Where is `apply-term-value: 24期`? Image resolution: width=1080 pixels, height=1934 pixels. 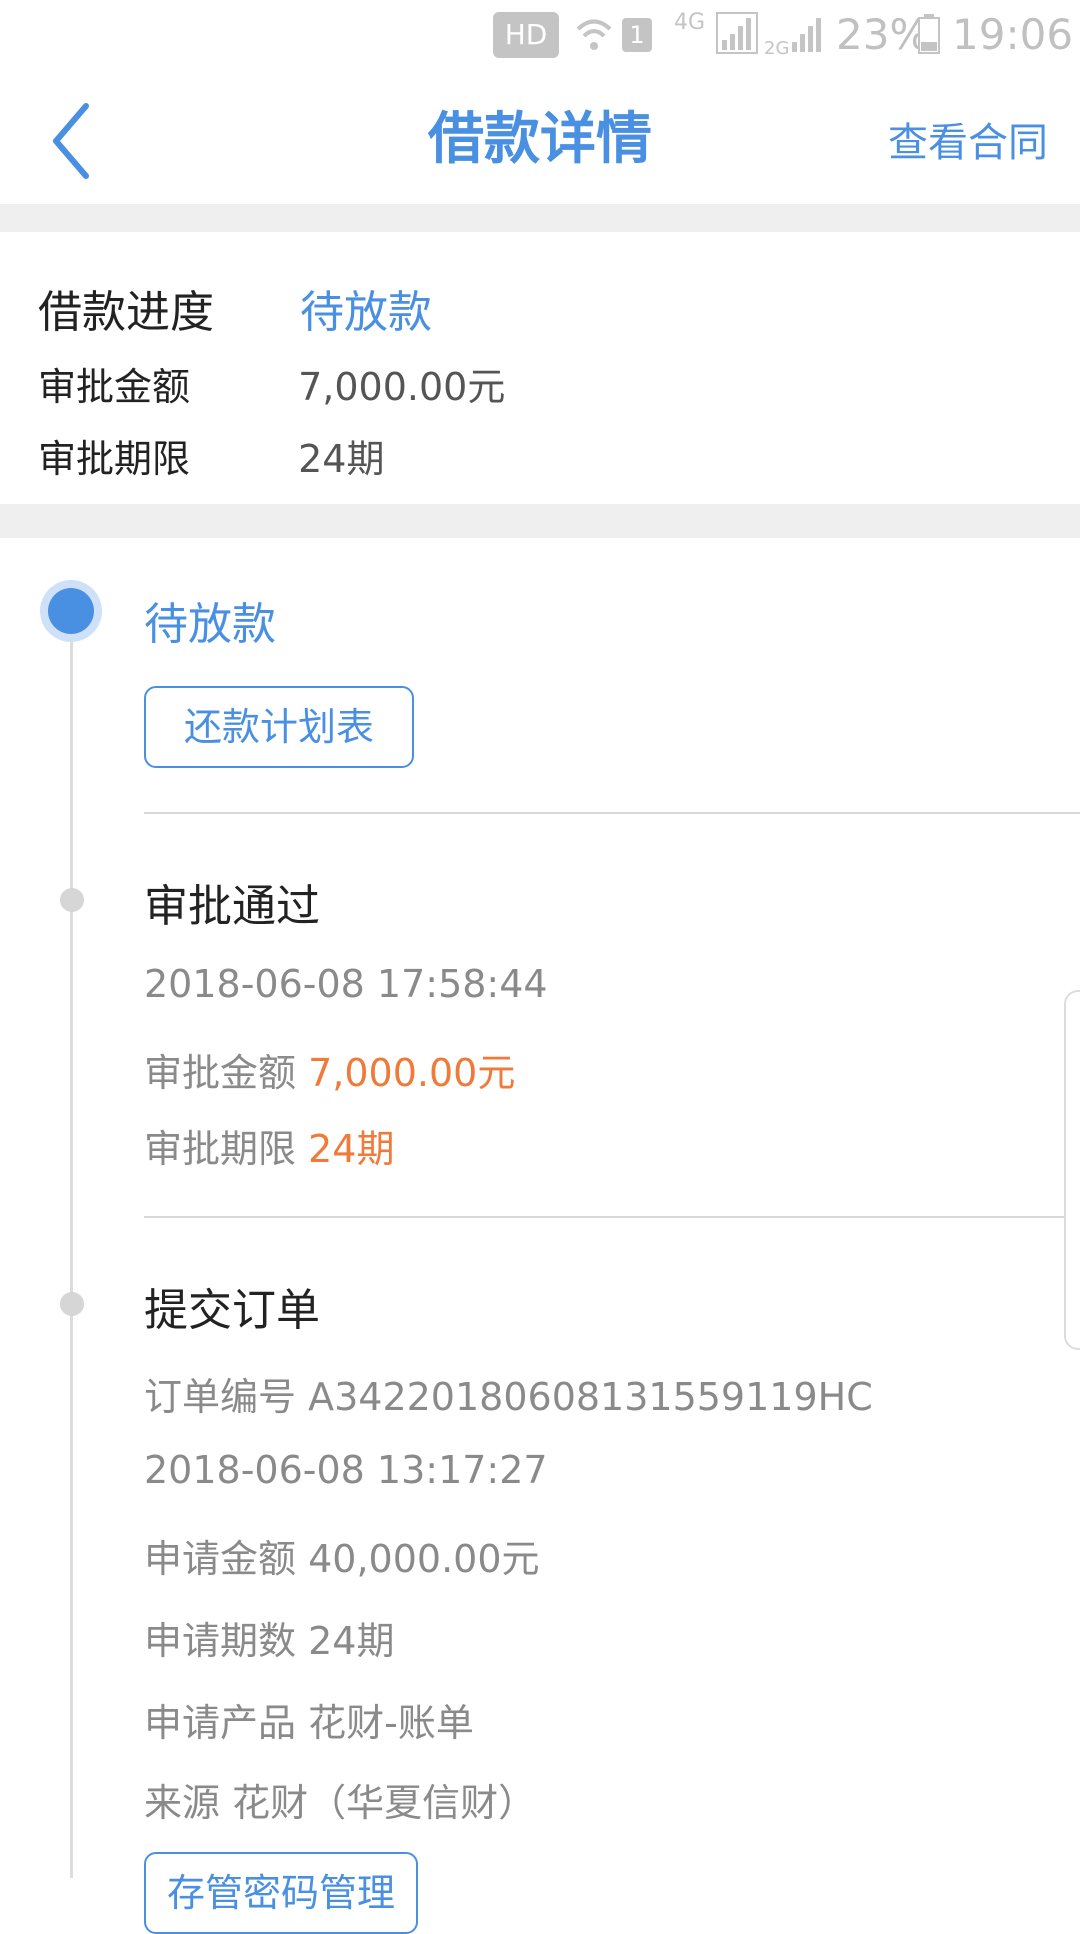 apply-term-value: 24期 is located at coordinates (351, 1641).